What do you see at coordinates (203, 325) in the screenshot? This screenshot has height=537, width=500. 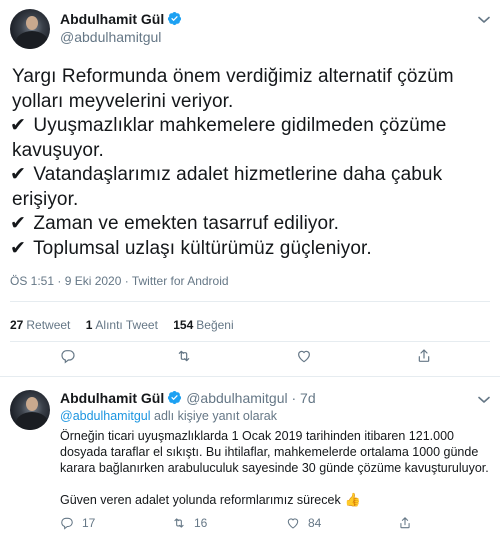 I see `likes-stat: 154 Beğeni` at bounding box center [203, 325].